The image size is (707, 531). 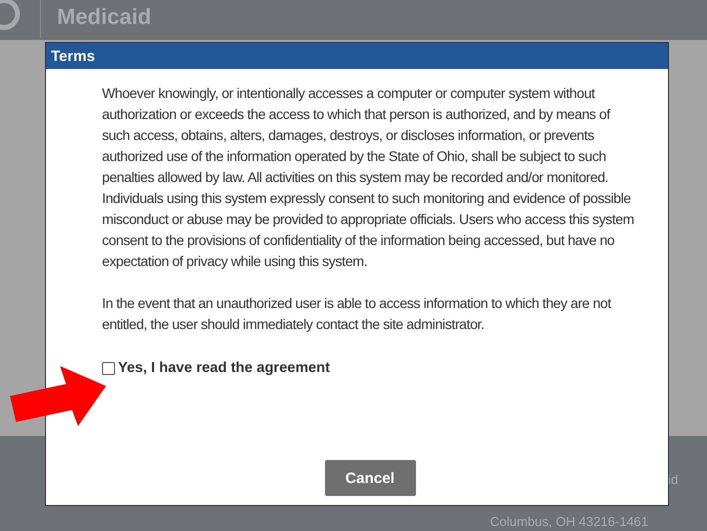 I want to click on page-heading: Medicaid, so click(x=104, y=17).